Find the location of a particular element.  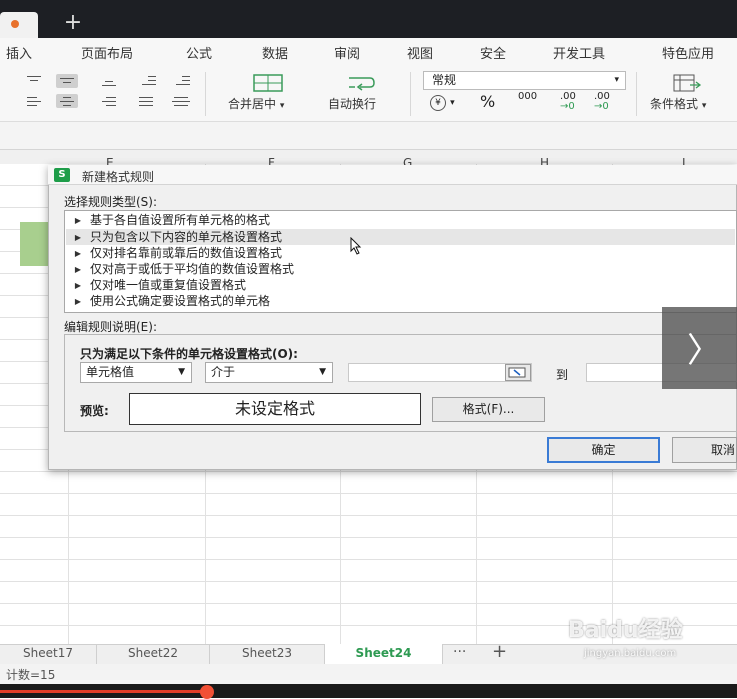

more-sheets-button: ··· is located at coordinates (459, 652).